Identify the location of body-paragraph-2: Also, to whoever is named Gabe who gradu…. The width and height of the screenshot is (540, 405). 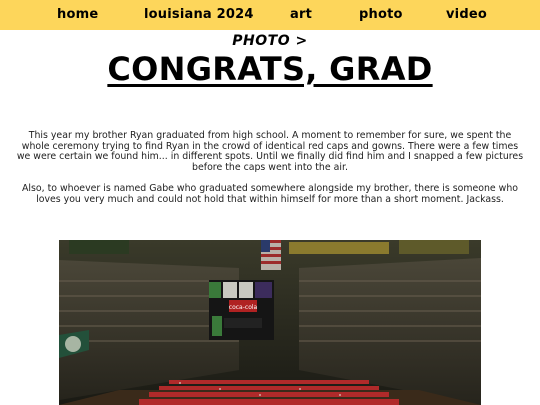
(270, 194).